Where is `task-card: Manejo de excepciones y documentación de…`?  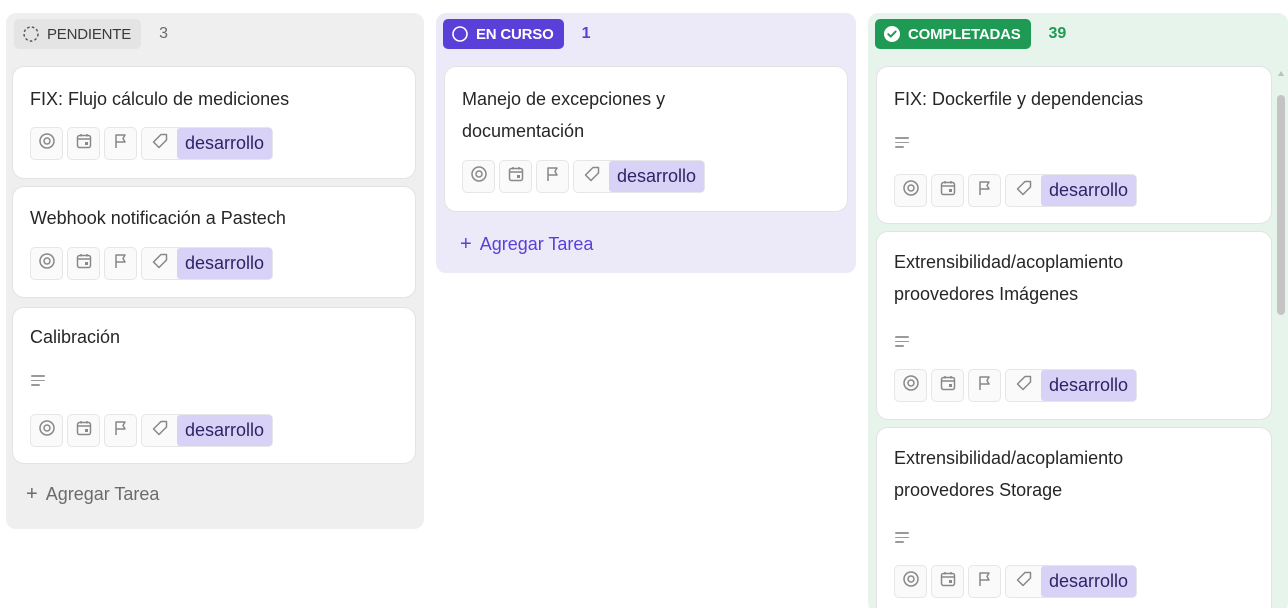
task-card: Manejo de excepciones y documentación de… is located at coordinates (646, 139).